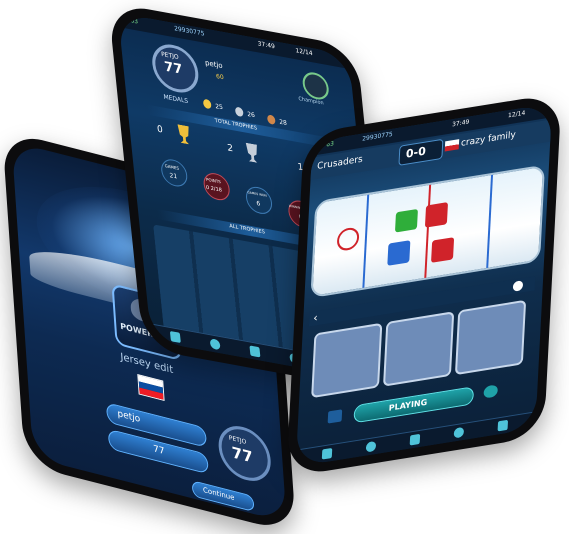  I want to click on medals-label: MEDALS, so click(176, 99).